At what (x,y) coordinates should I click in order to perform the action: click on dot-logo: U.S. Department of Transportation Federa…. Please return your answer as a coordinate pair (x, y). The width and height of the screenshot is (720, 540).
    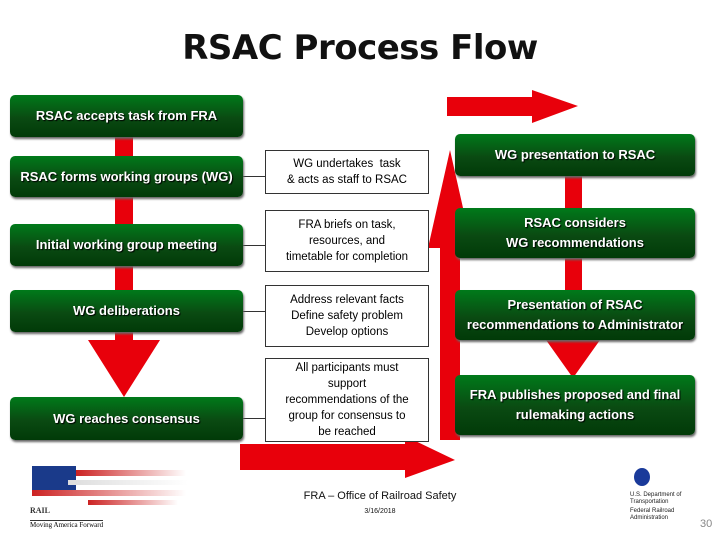
    Looking at the image, I should click on (665, 495).